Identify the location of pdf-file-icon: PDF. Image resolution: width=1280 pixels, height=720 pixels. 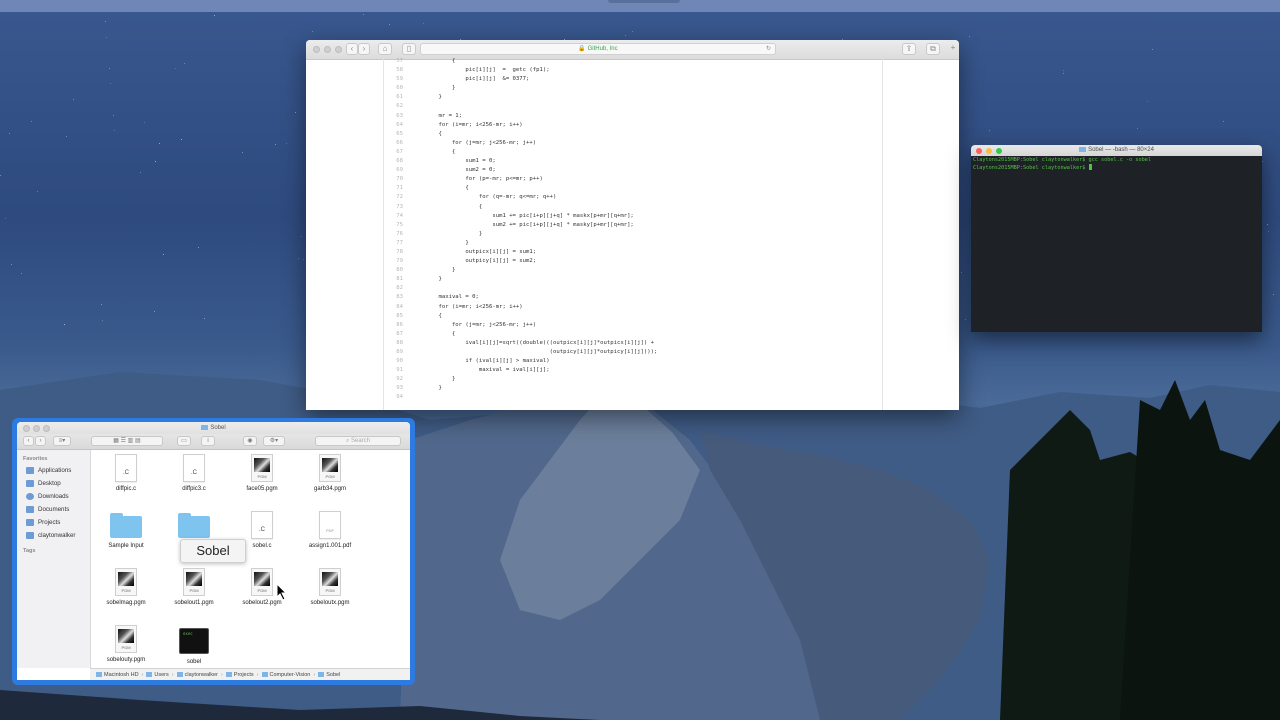
(330, 525).